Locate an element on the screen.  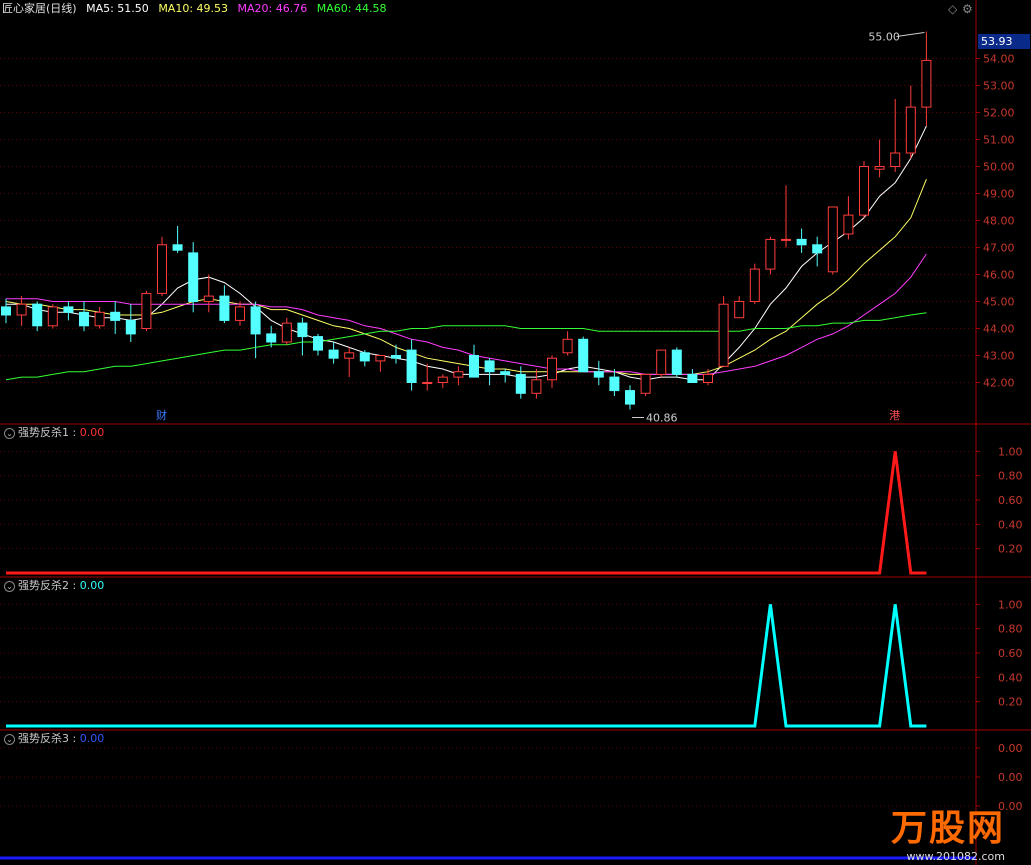
price-tick-label: 43.00 is located at coordinates (999, 356).